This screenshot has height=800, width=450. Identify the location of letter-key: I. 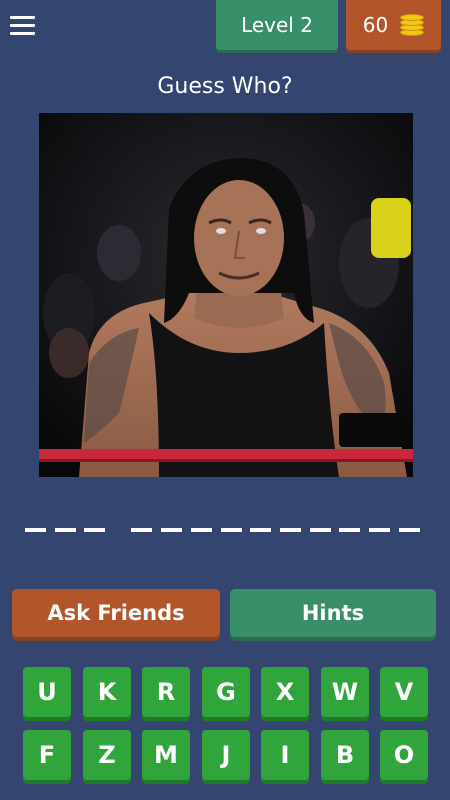
(285, 755).